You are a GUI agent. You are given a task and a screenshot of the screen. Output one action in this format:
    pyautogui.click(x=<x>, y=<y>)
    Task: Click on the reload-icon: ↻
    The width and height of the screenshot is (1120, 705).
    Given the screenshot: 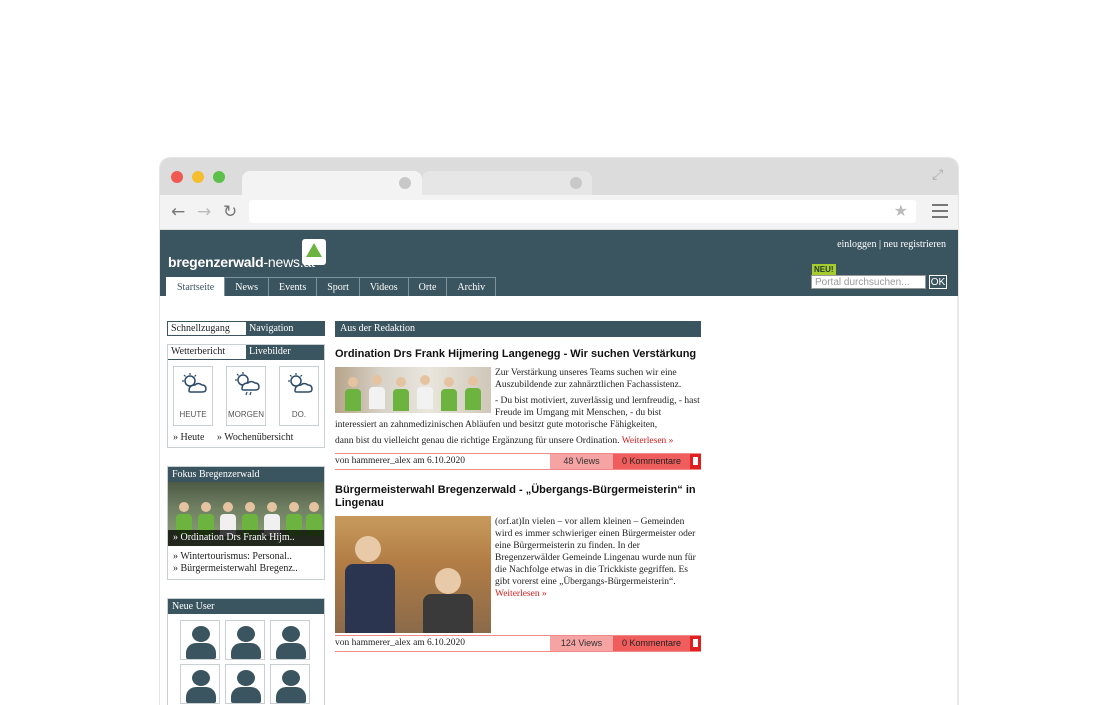 What is the action you would take?
    pyautogui.click(x=230, y=212)
    